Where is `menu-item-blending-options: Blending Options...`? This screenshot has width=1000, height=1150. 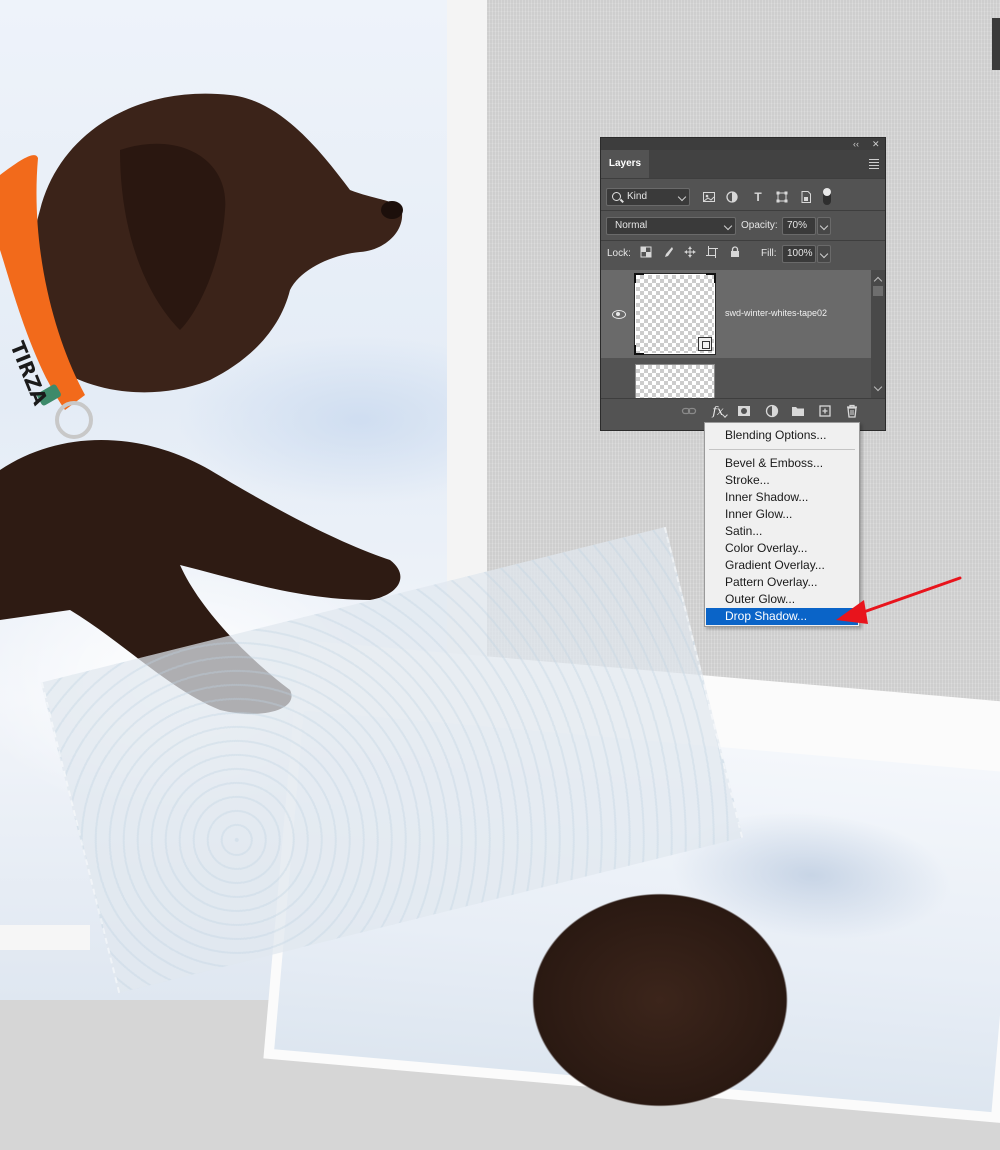 menu-item-blending-options: Blending Options... is located at coordinates (782, 435).